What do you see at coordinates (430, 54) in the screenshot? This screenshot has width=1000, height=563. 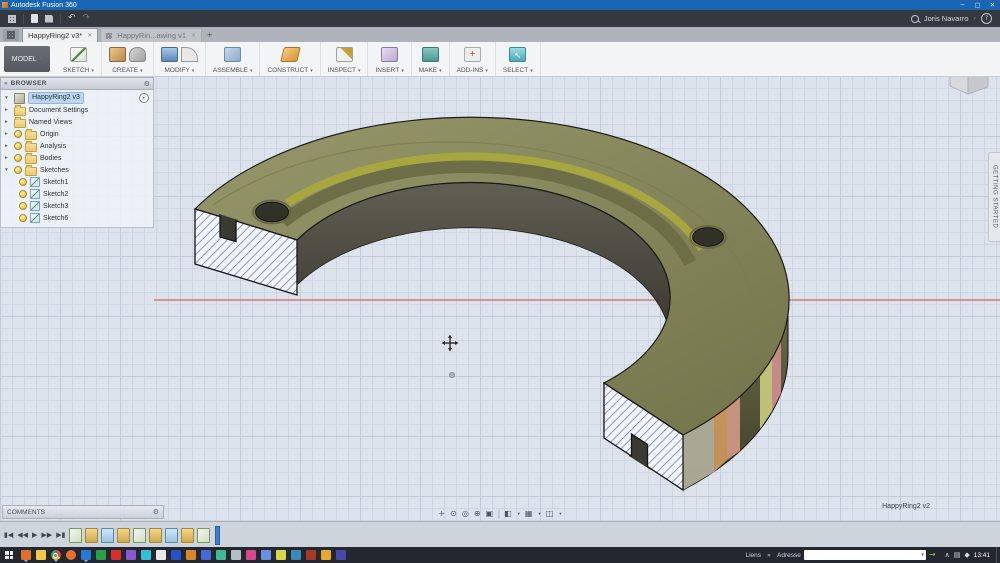 I see `3d-print-icon` at bounding box center [430, 54].